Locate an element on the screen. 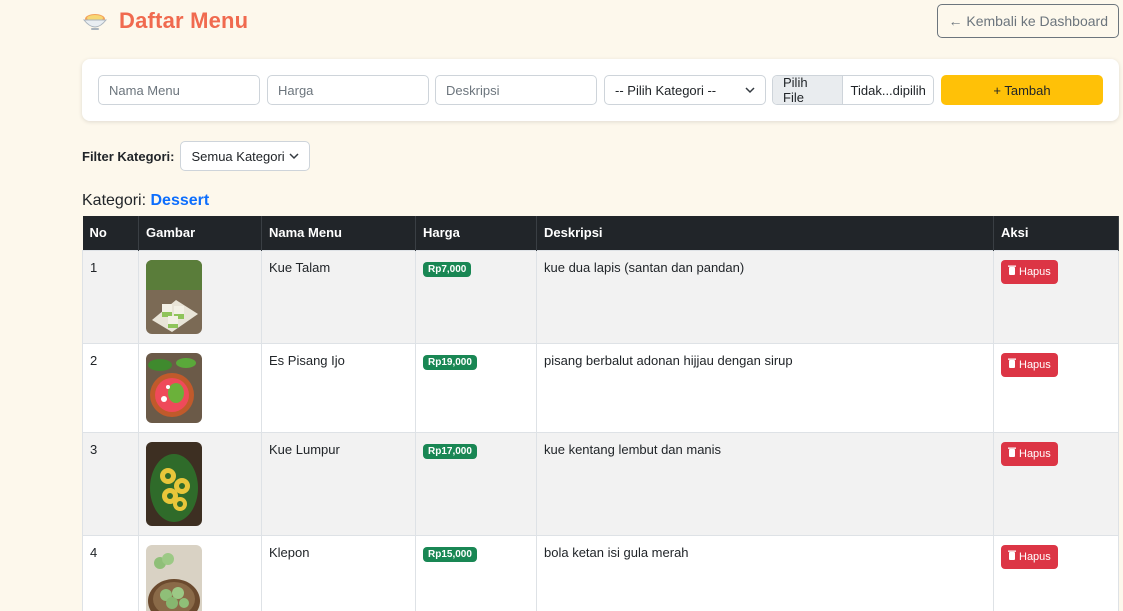 Image resolution: width=1123 pixels, height=611 pixels. category-heading: Kategori: Dessert is located at coordinates (145, 201).